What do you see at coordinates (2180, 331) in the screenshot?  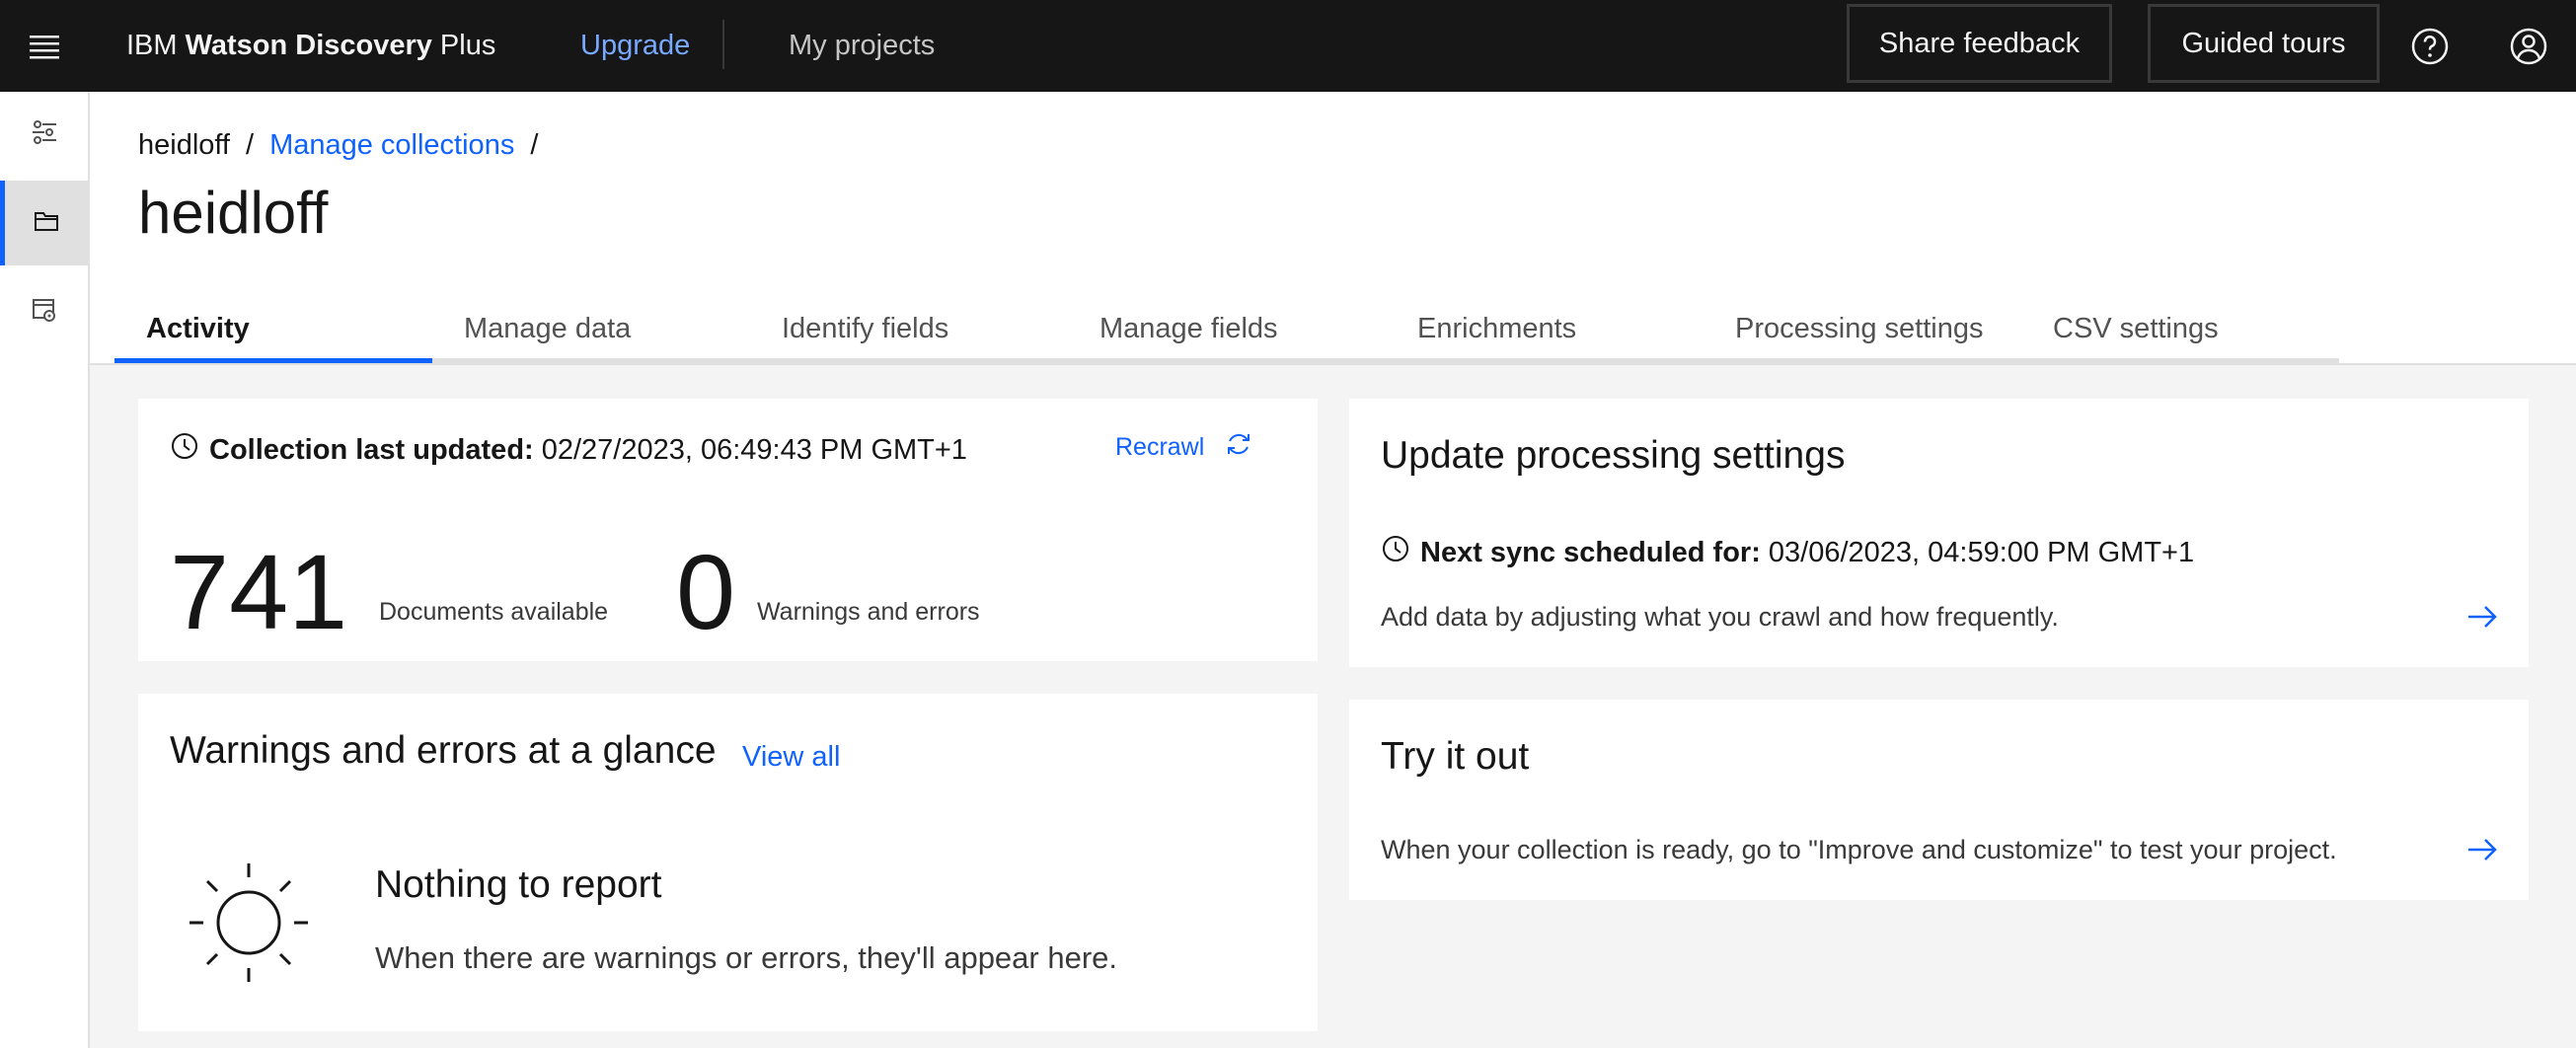 I see `tab-csv-settings: CSV settings` at bounding box center [2180, 331].